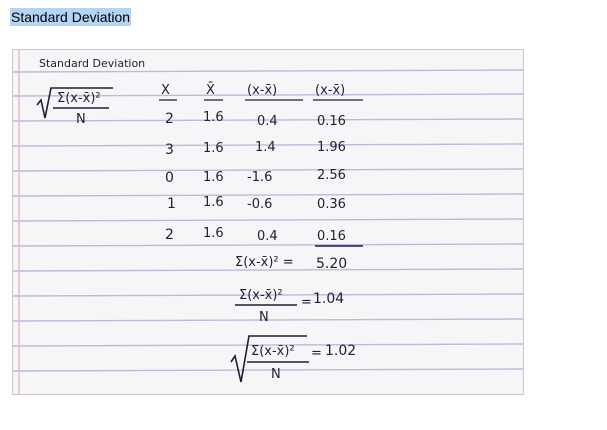 This screenshot has height=430, width=607. I want to click on header-deviation: (x-x̄), so click(262, 90).